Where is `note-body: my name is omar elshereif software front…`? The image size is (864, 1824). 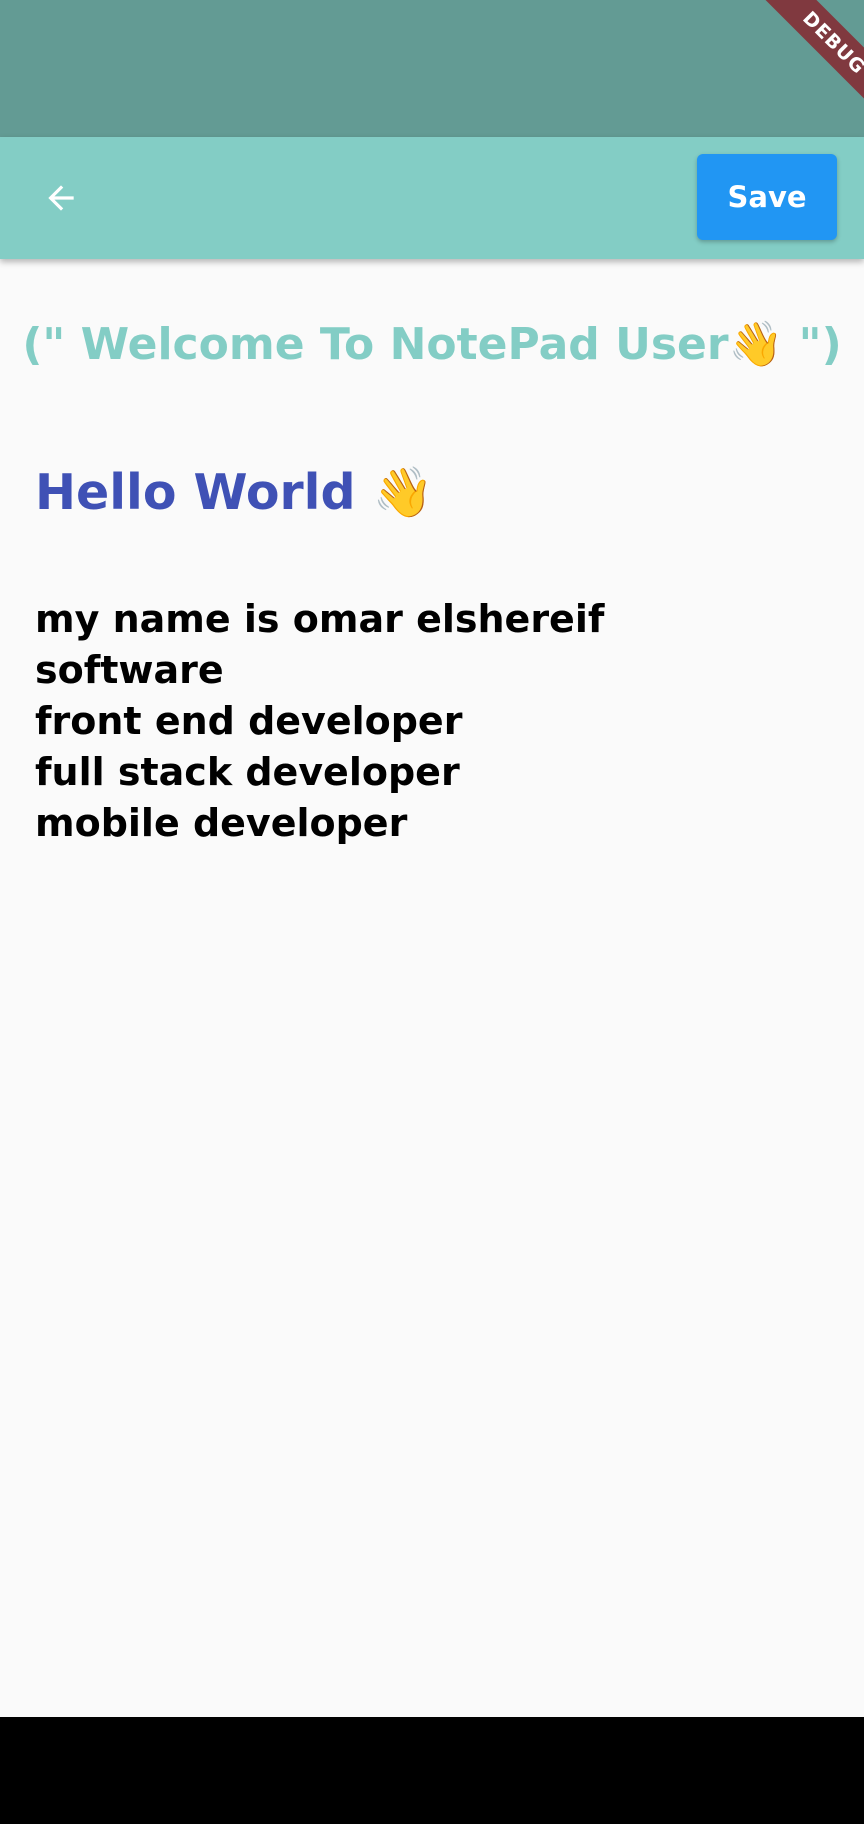
note-body: my name is omar elshereif software front… is located at coordinates (430, 721).